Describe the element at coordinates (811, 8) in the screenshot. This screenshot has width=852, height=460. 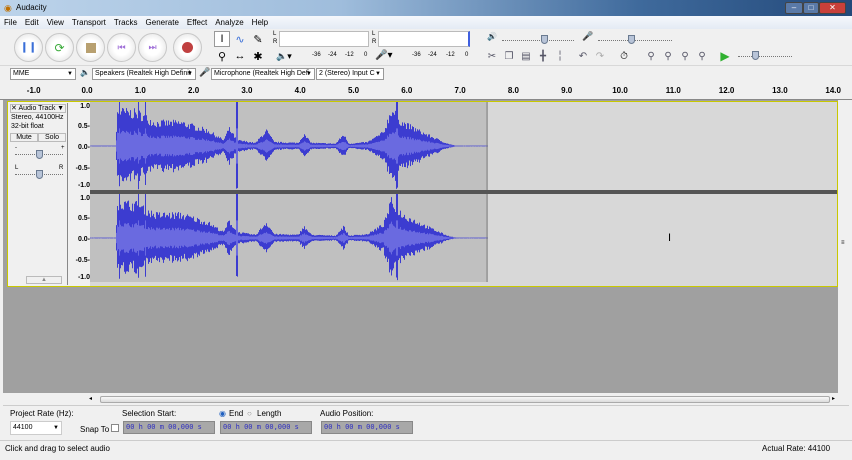
I see `maximize-button: □` at that location.